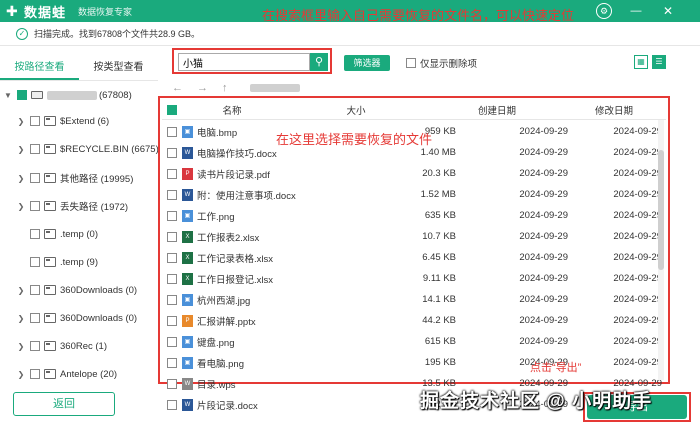 This screenshot has width=700, height=424. I want to click on file-size: 1.40 MB, so click(438, 152).